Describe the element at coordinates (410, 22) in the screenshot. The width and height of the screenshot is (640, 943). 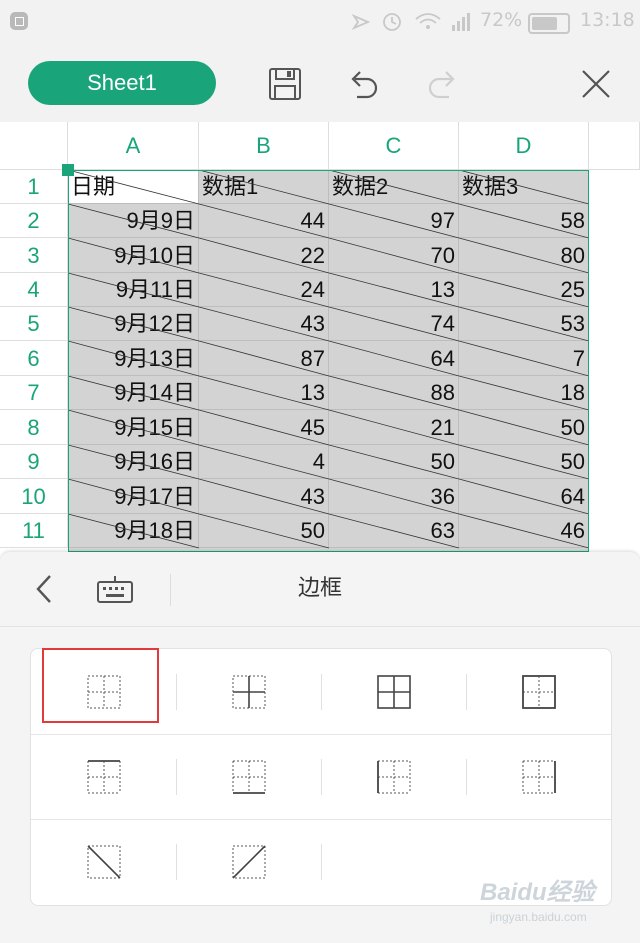
I see `status-icons` at that location.